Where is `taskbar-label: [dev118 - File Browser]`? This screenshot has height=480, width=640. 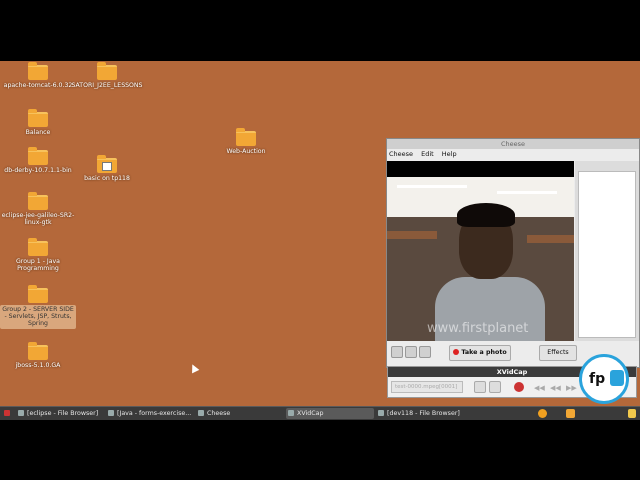 taskbar-label: [dev118 - File Browser] is located at coordinates (423, 413).